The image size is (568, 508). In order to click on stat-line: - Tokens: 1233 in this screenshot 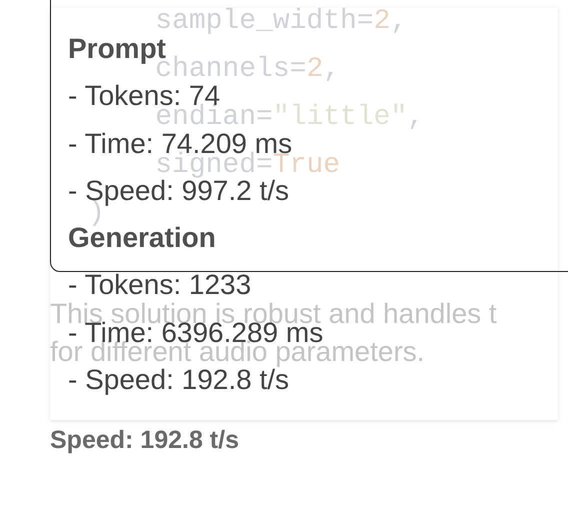, I will do `click(160, 285)`.